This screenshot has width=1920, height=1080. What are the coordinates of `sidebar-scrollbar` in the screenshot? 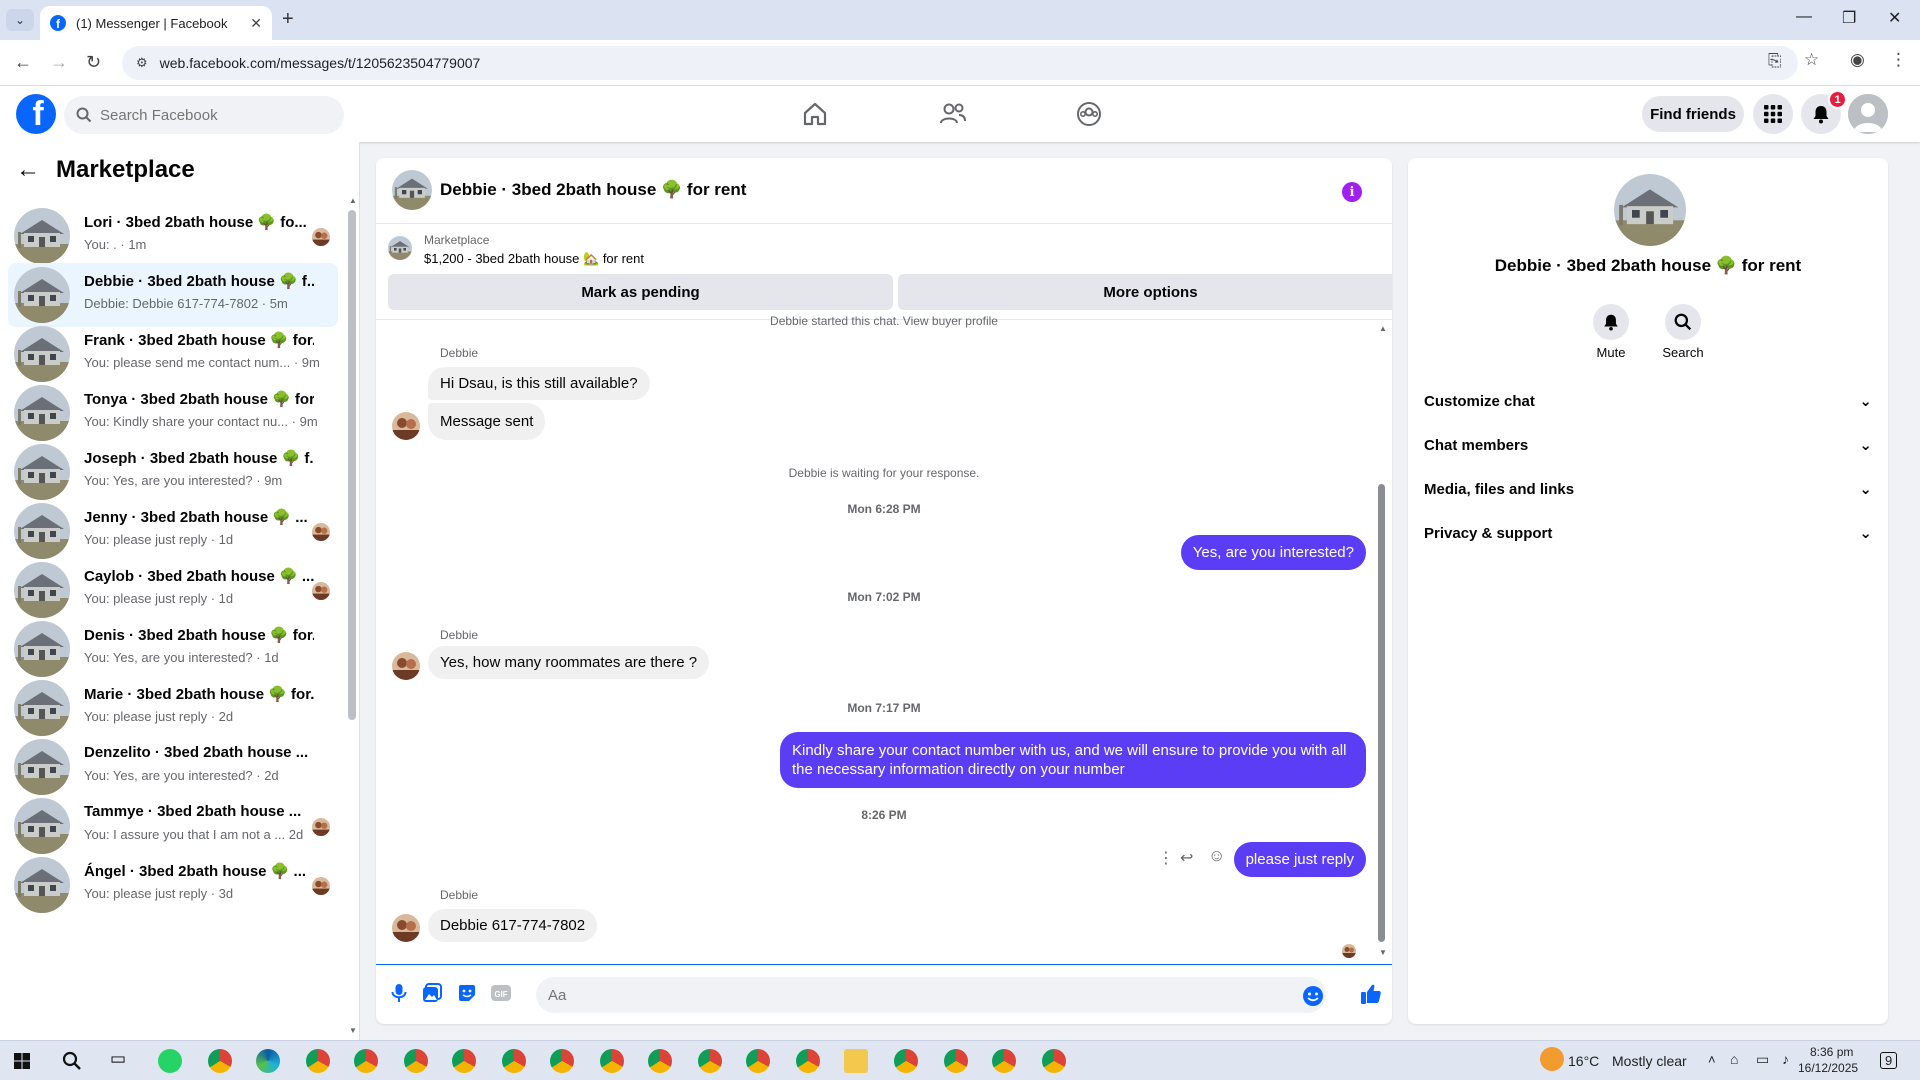 It's located at (352, 465).